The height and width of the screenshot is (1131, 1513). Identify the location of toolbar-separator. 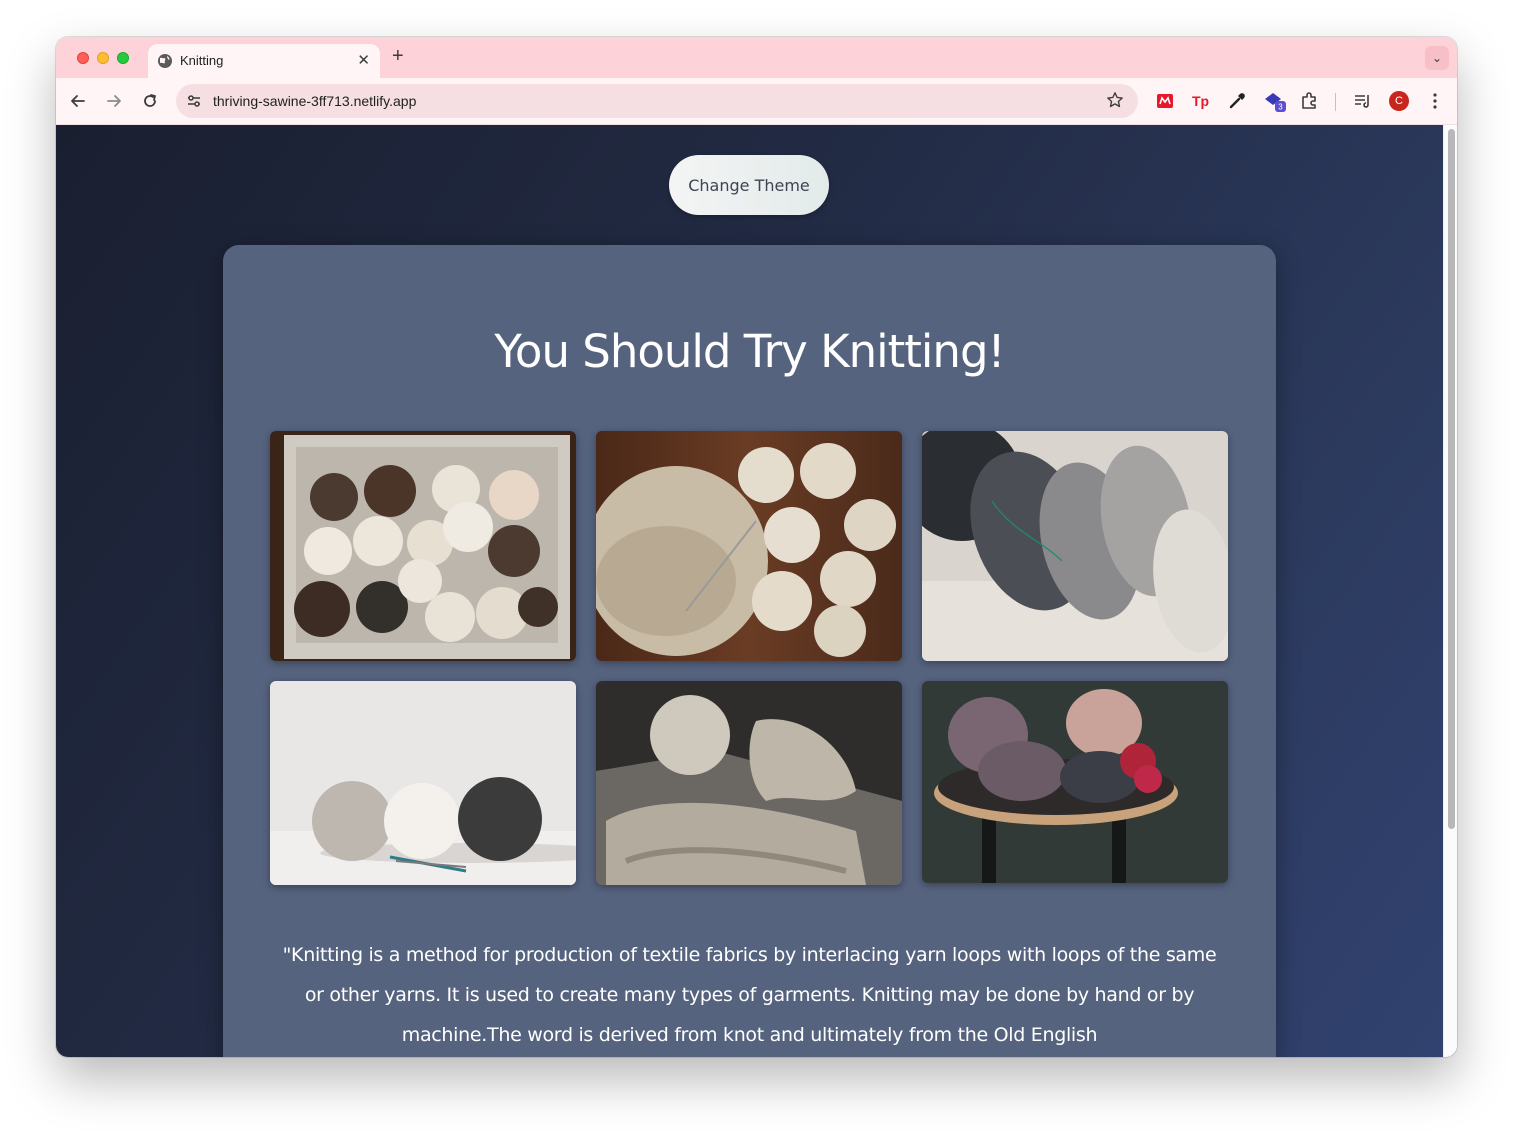
(1335, 102).